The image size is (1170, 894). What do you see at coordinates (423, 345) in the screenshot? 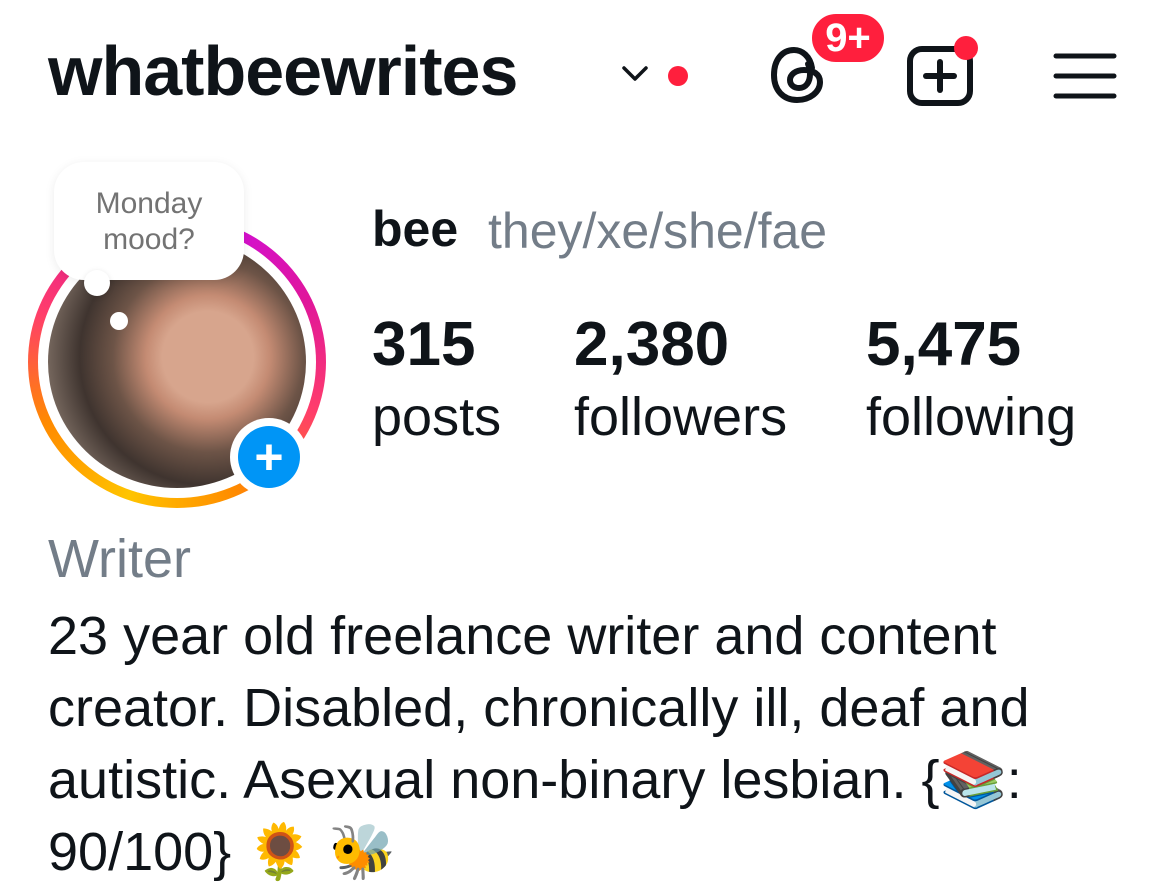
I see `posts-count: 315` at bounding box center [423, 345].